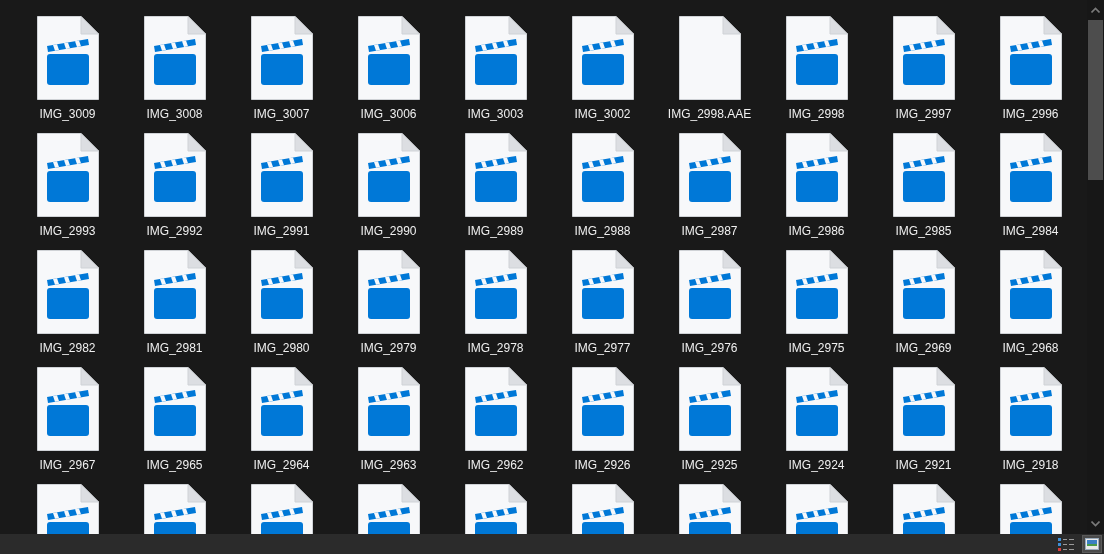  What do you see at coordinates (388, 114) in the screenshot?
I see `file-name: IMG_3006` at bounding box center [388, 114].